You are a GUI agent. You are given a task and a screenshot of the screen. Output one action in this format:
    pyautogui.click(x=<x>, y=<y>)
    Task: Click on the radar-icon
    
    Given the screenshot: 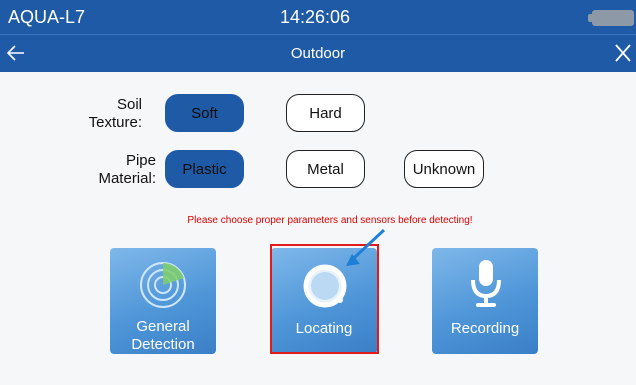 What is the action you would take?
    pyautogui.click(x=163, y=285)
    